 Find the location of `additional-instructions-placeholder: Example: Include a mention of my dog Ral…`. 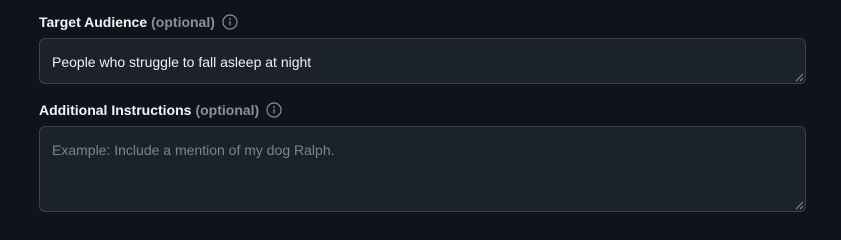

additional-instructions-placeholder: Example: Include a mention of my dog Ral… is located at coordinates (193, 150).